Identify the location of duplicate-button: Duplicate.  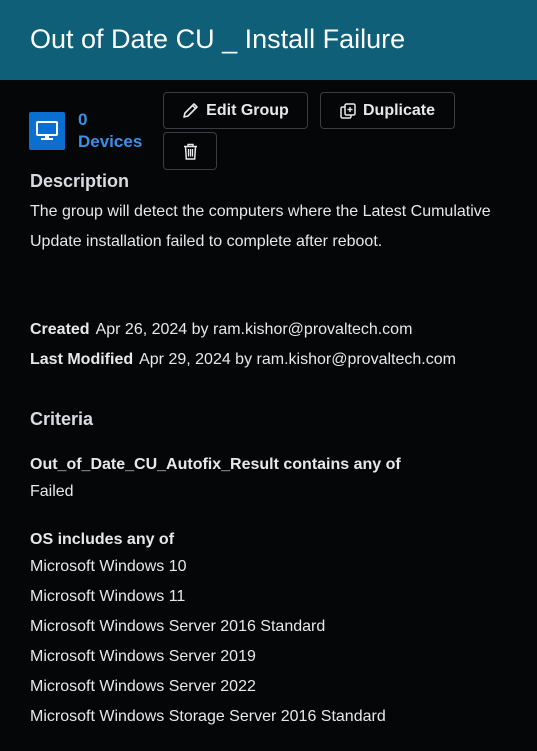
(387, 110).